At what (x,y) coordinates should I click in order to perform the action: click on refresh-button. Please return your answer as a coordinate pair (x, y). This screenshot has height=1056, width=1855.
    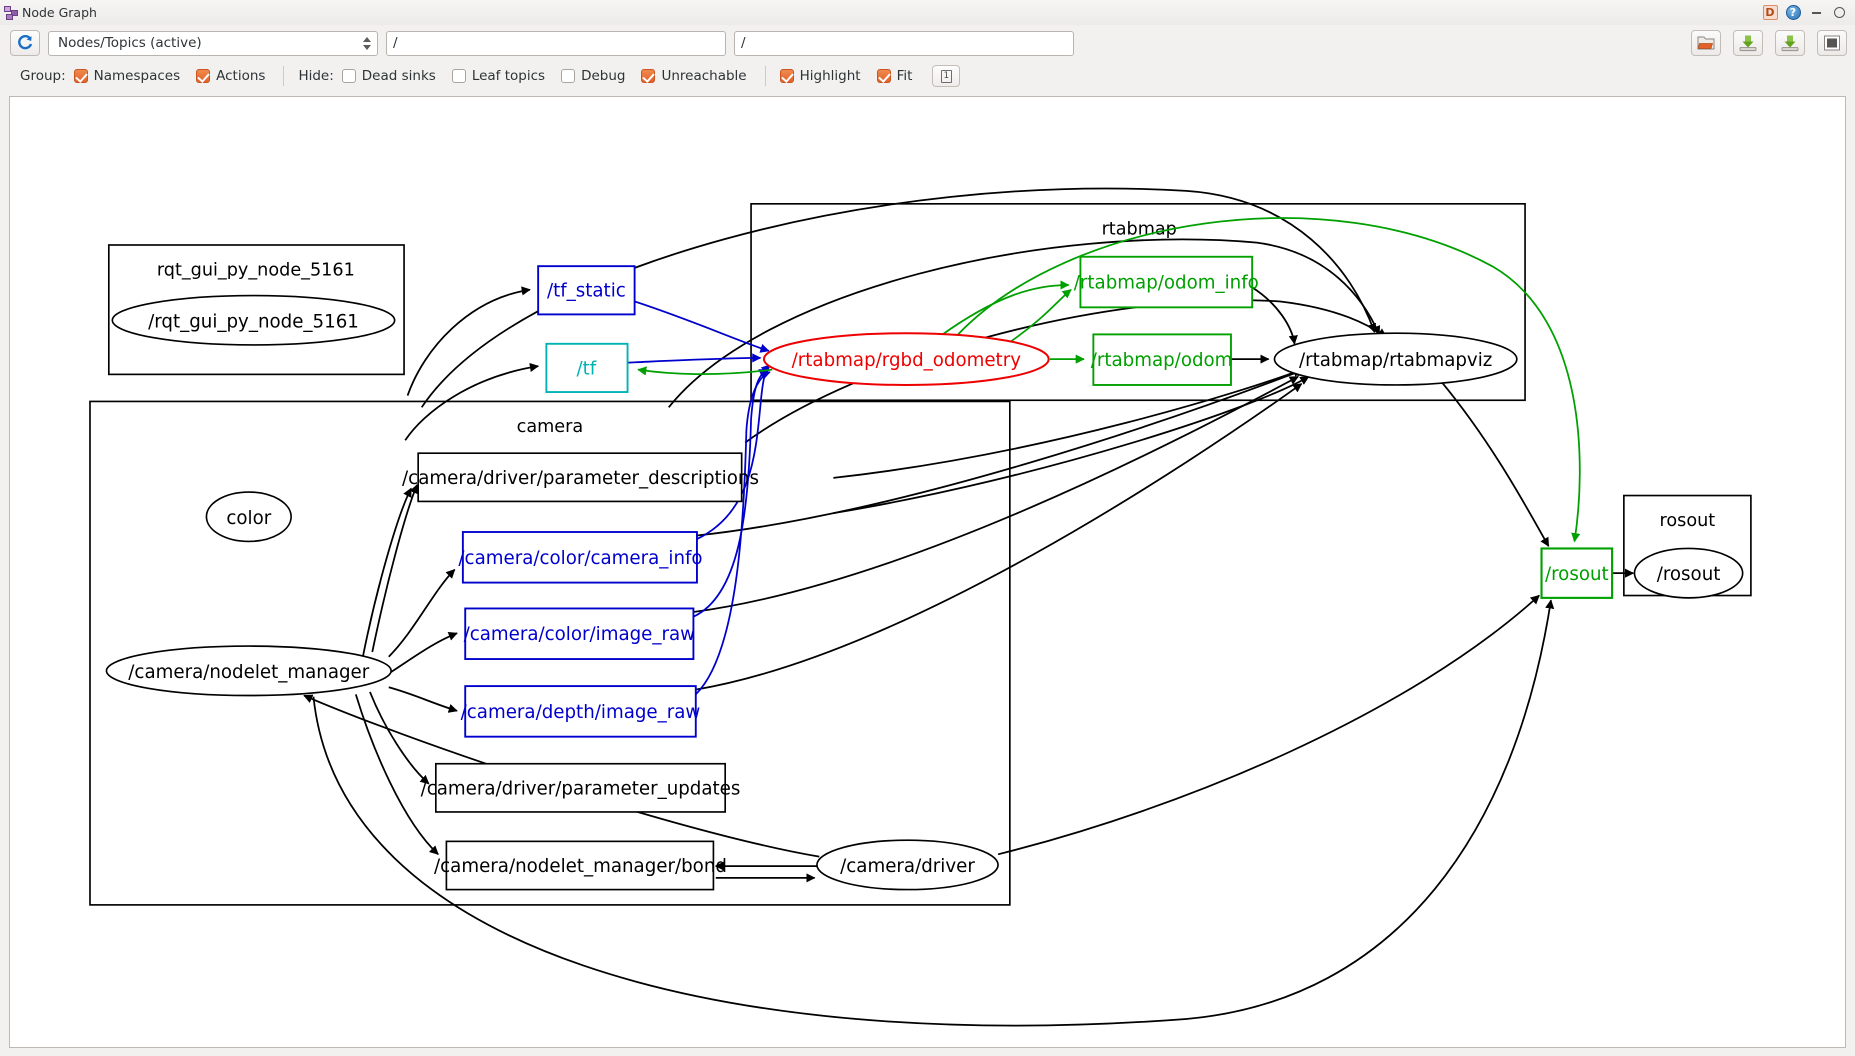
    Looking at the image, I should click on (25, 43).